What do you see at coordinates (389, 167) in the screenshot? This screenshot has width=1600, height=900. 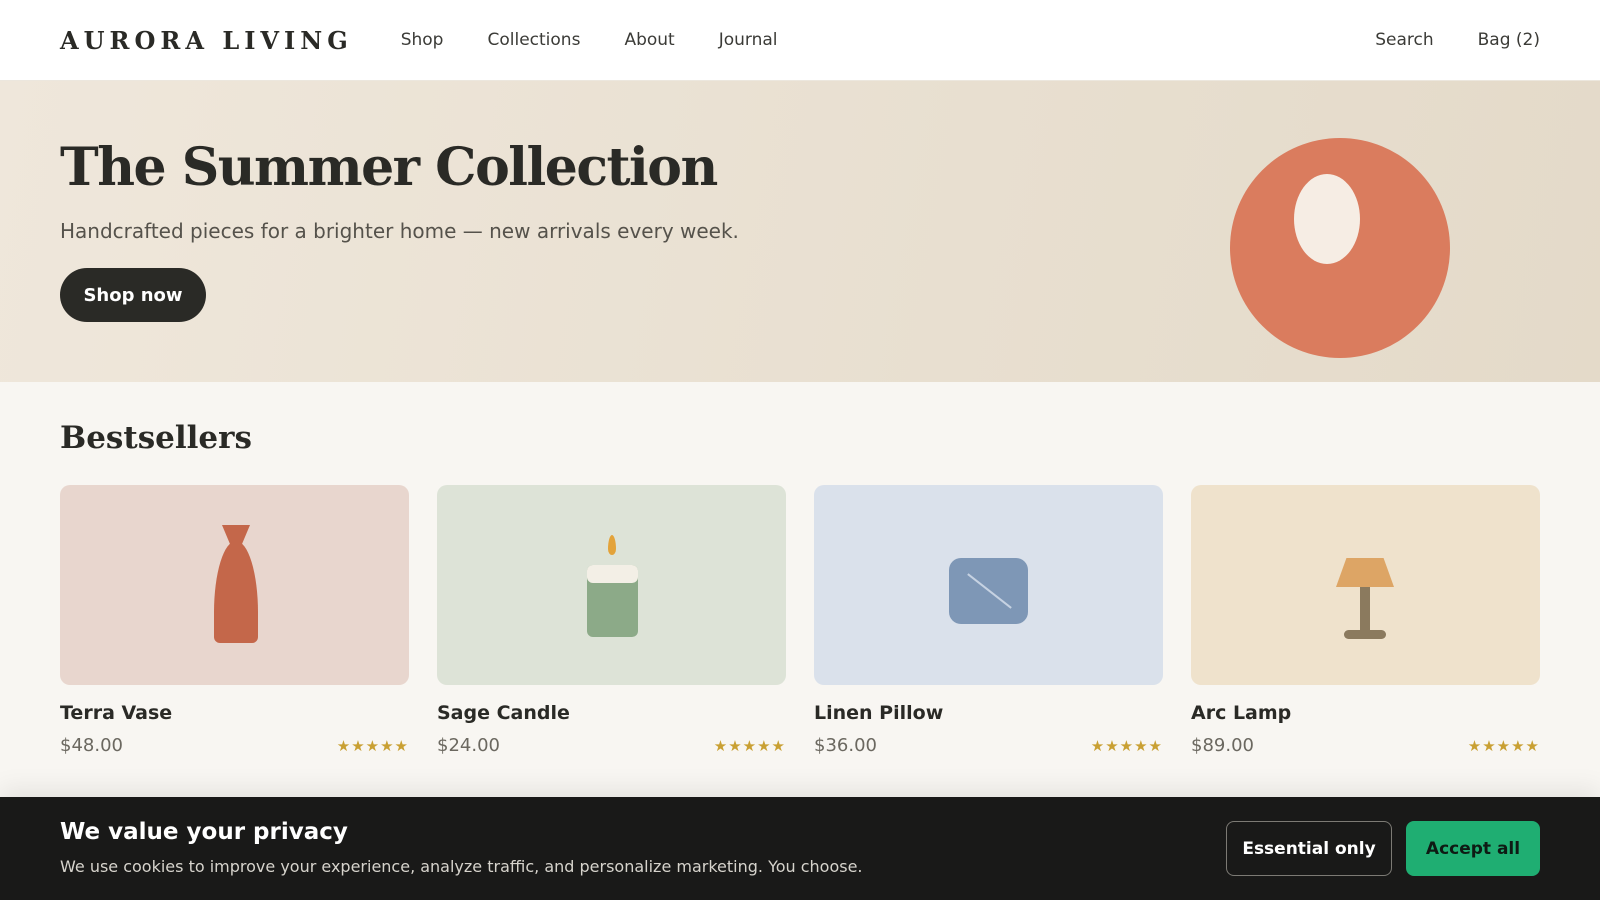 I see `hero-title: The Summer Collection` at bounding box center [389, 167].